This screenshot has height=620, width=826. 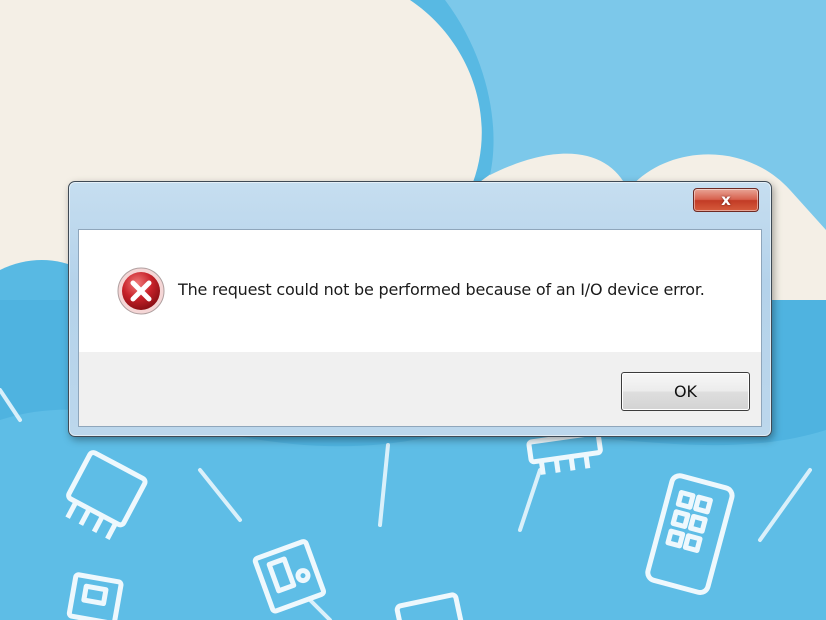 I want to click on ok-button: OK, so click(x=685, y=391).